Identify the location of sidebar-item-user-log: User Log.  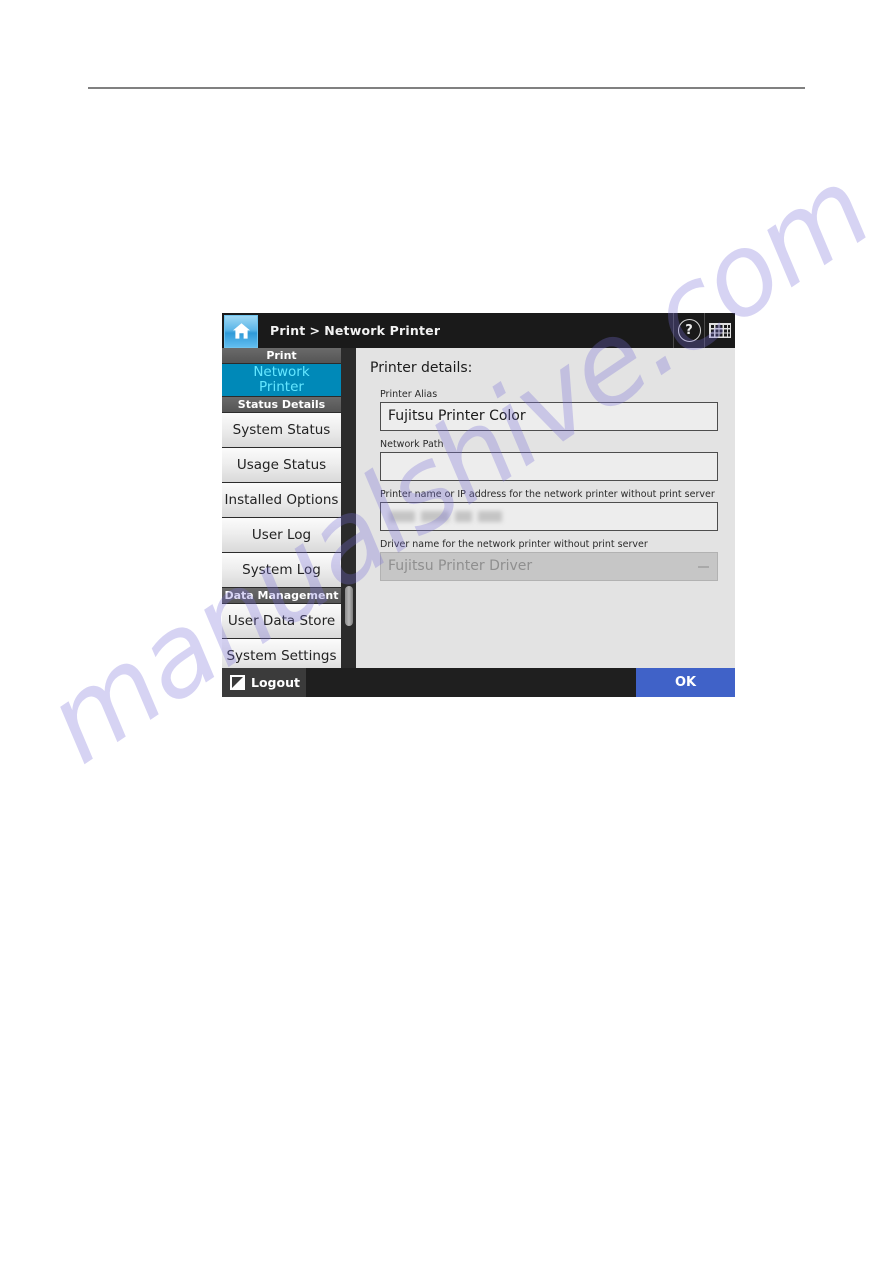
(281, 535).